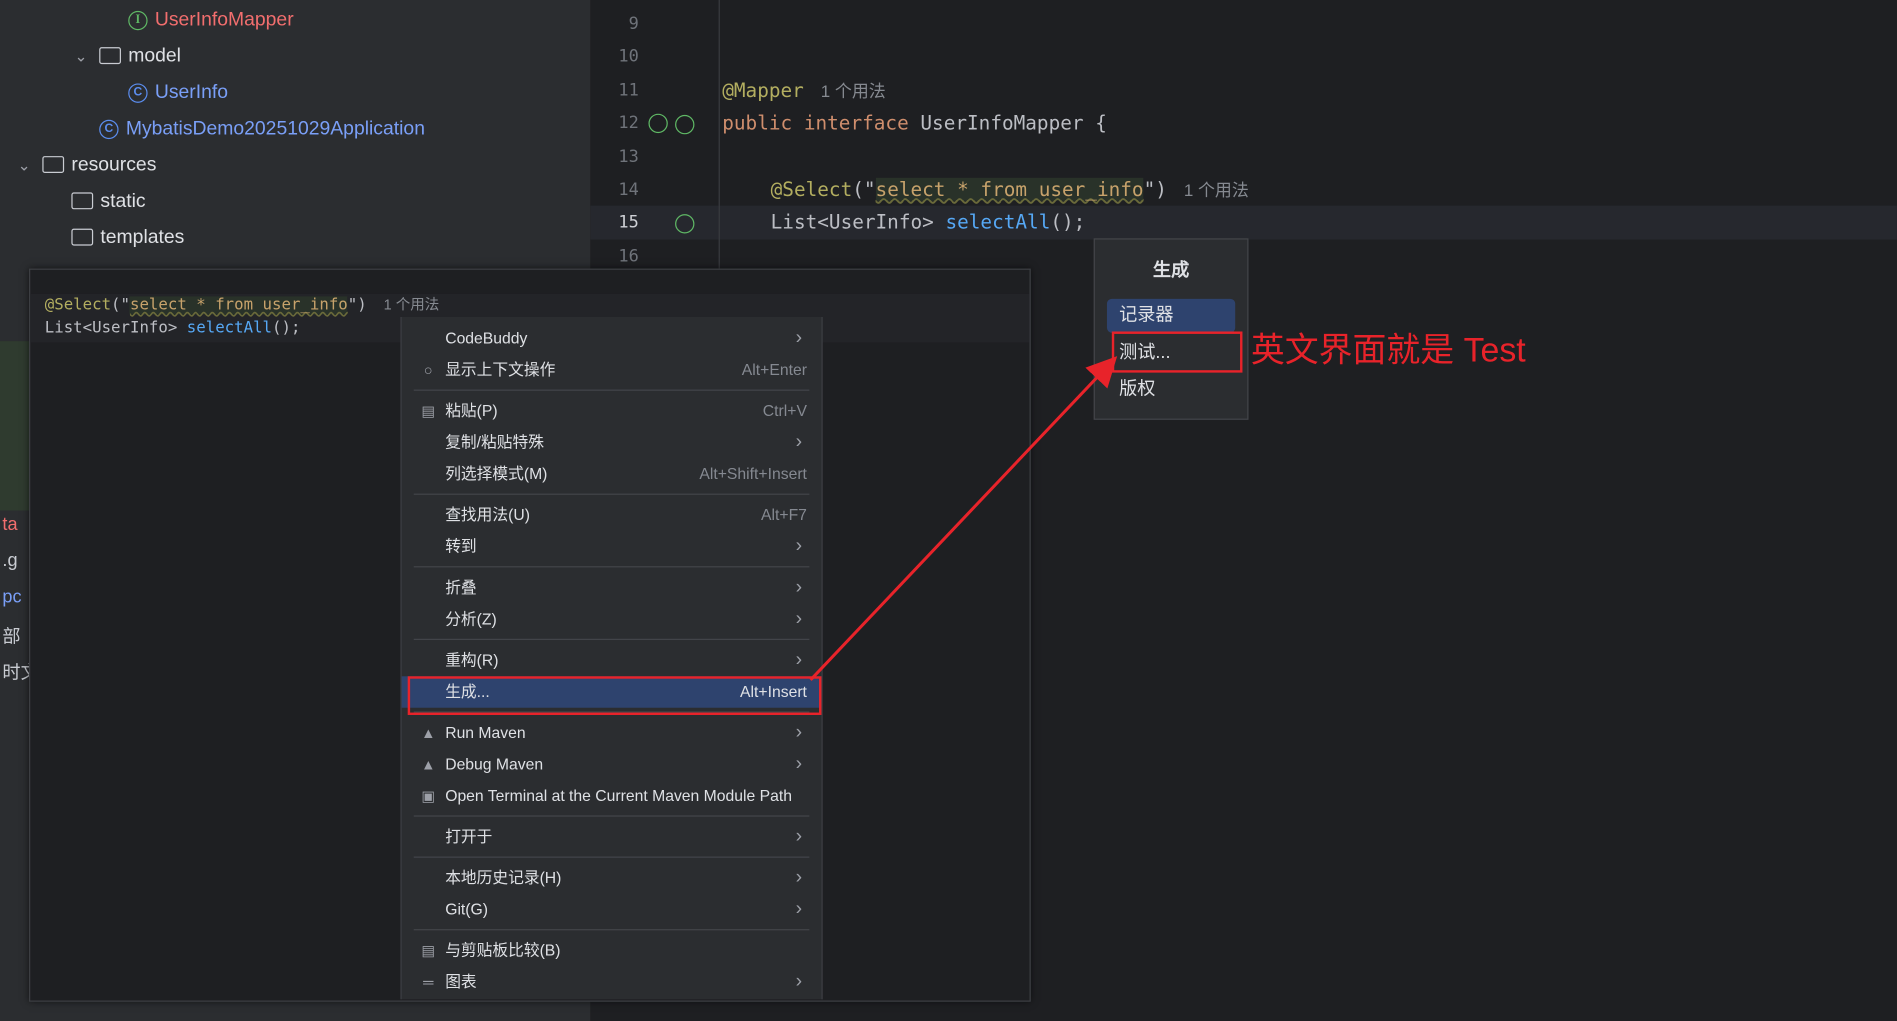 The height and width of the screenshot is (1021, 1897). Describe the element at coordinates (963, 518) in the screenshot. I see `annotation-arrow` at that location.